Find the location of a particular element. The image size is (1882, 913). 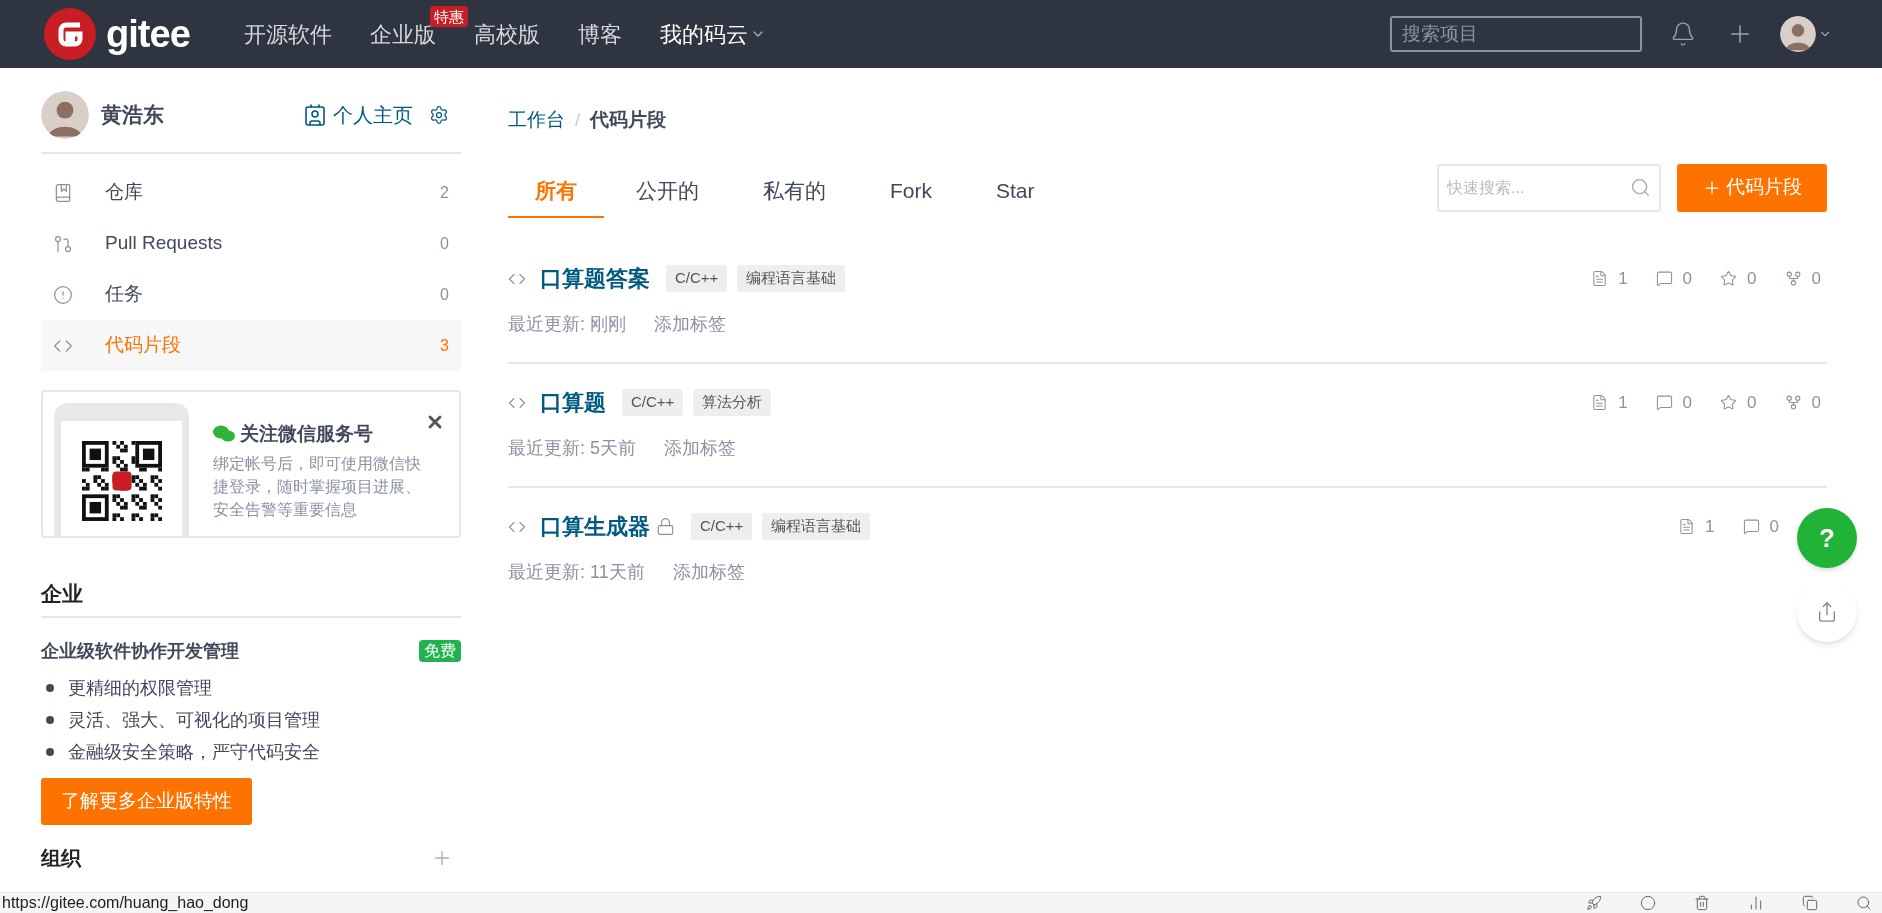

tab: 私有的 is located at coordinates (794, 196).